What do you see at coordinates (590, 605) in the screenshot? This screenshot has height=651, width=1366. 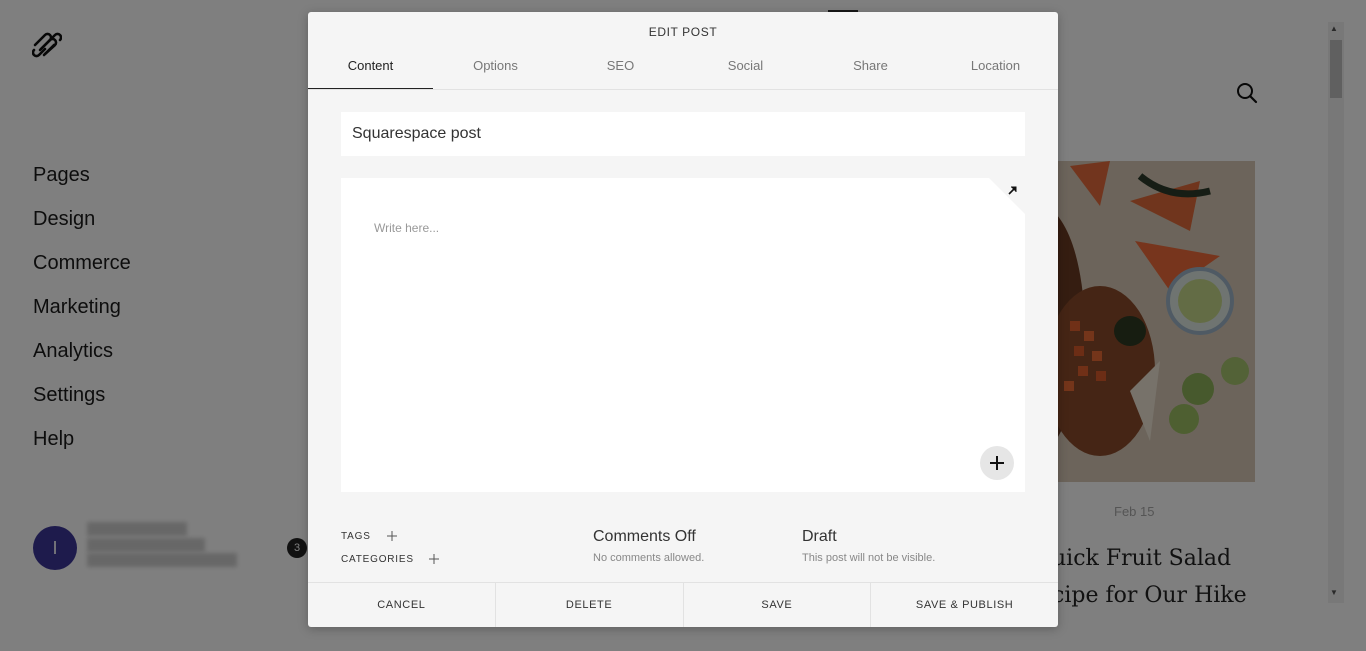 I see `delete-button: DELETE` at bounding box center [590, 605].